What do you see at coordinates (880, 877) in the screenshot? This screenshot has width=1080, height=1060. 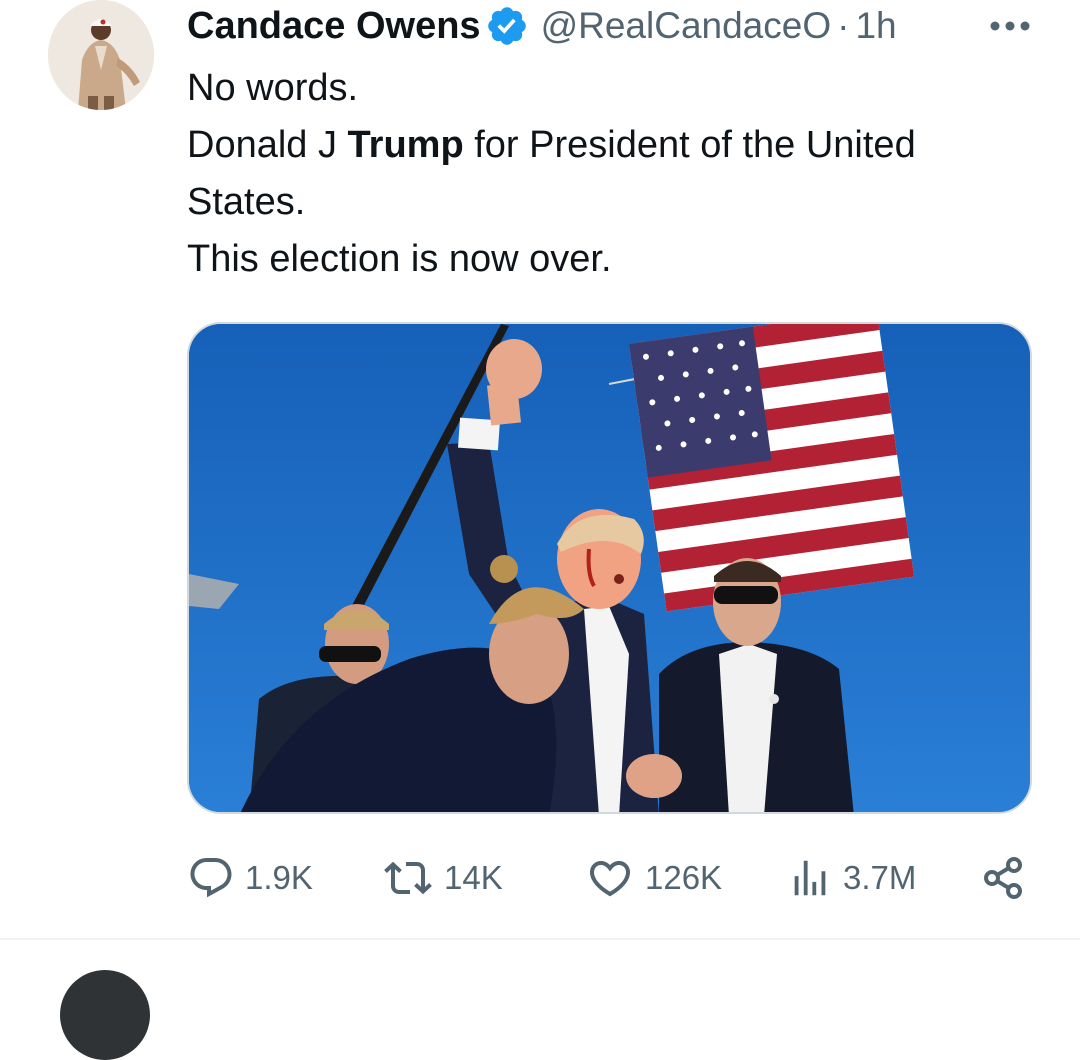 I see `views-count: 3.7M` at bounding box center [880, 877].